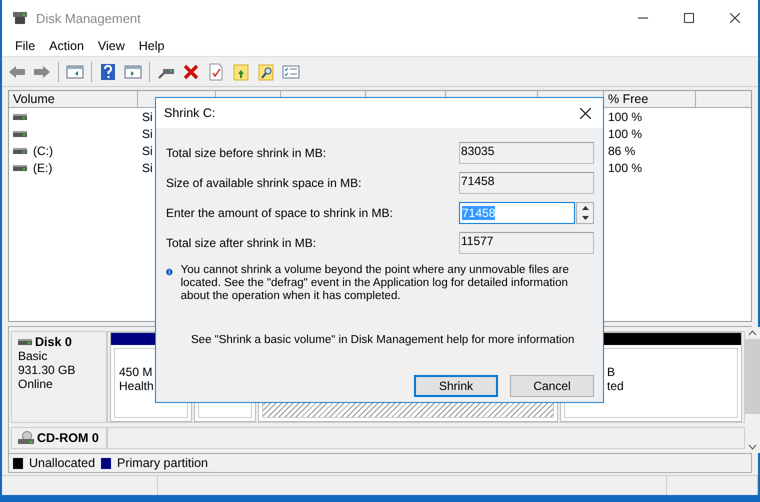  What do you see at coordinates (291, 71) in the screenshot?
I see `properties-icon` at bounding box center [291, 71].